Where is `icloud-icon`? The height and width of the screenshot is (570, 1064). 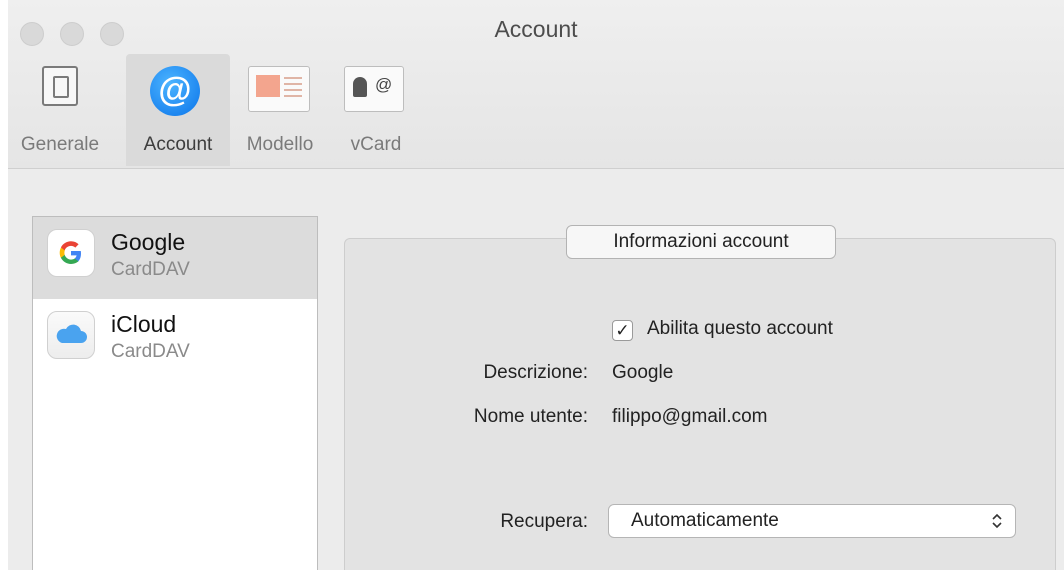 icloud-icon is located at coordinates (71, 335).